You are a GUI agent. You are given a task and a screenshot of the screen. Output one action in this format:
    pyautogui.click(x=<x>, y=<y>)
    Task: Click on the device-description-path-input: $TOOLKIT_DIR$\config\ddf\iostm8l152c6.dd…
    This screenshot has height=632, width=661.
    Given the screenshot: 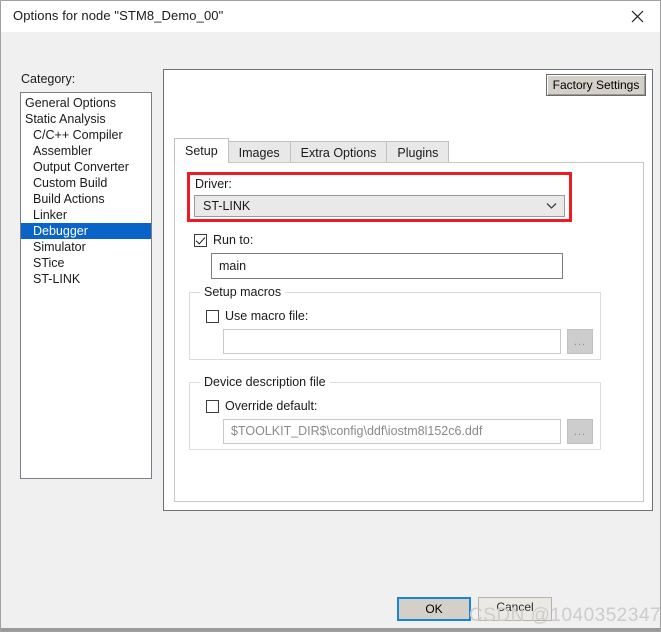 What is the action you would take?
    pyautogui.click(x=392, y=431)
    